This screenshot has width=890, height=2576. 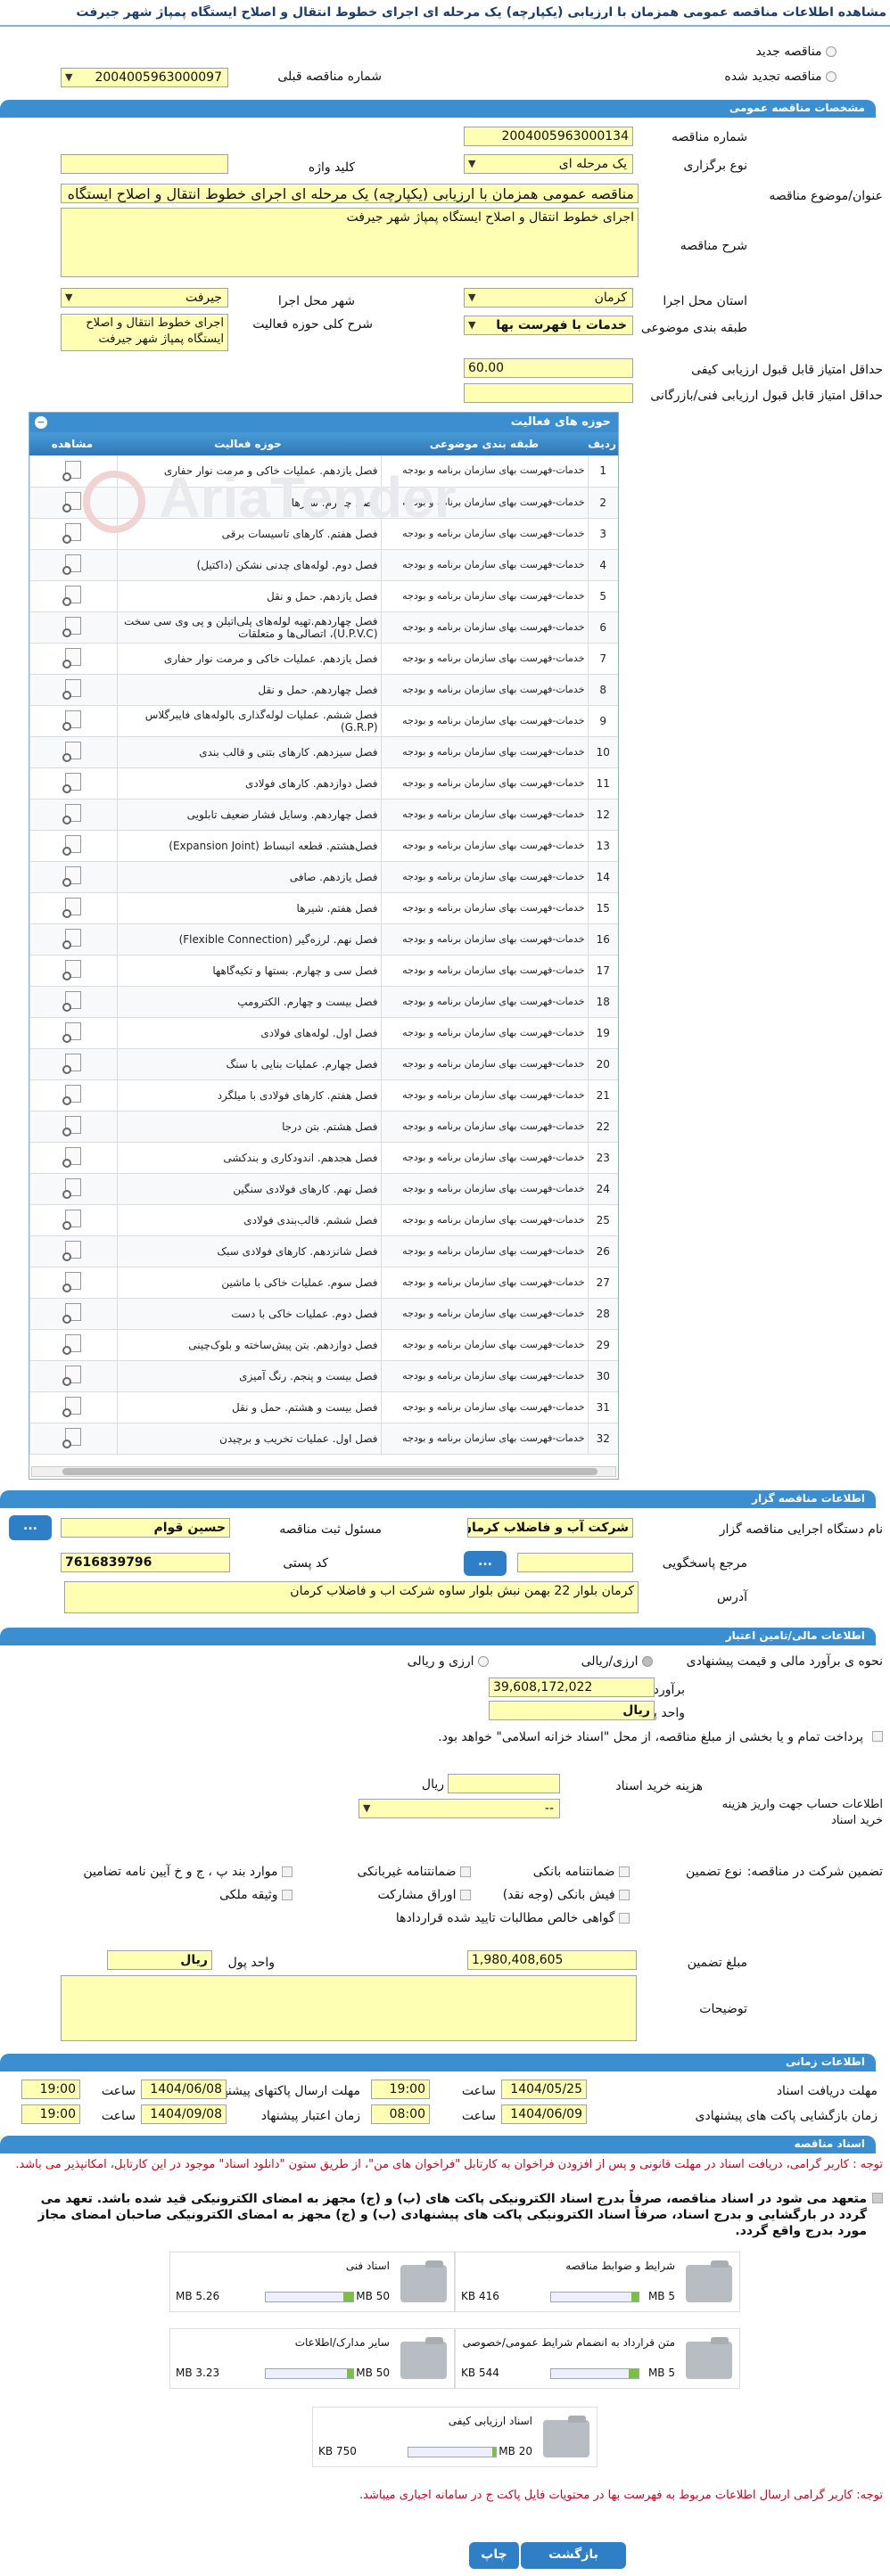 What do you see at coordinates (544, 2114) in the screenshot?
I see `open-date-field: 1404/06/09` at bounding box center [544, 2114].